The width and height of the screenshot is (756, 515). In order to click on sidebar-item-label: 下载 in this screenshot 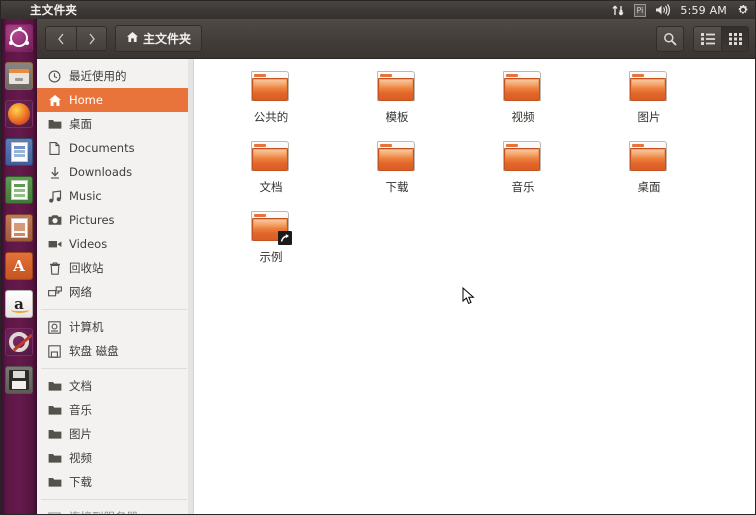, I will do `click(80, 482)`.